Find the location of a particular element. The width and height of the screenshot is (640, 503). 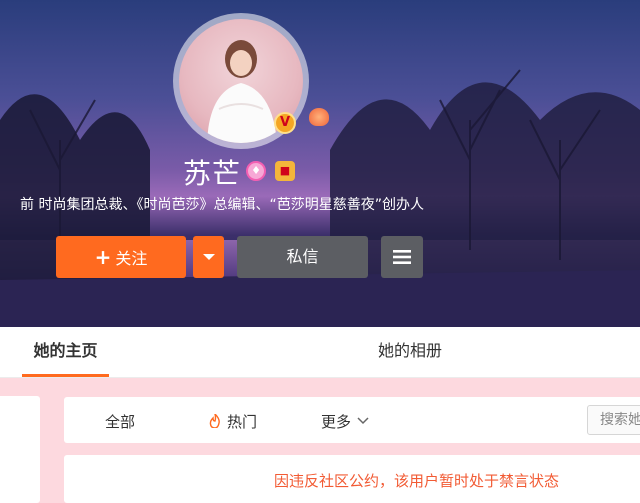

feed-filter-bar: 全部 热门 更多 is located at coordinates (352, 420).